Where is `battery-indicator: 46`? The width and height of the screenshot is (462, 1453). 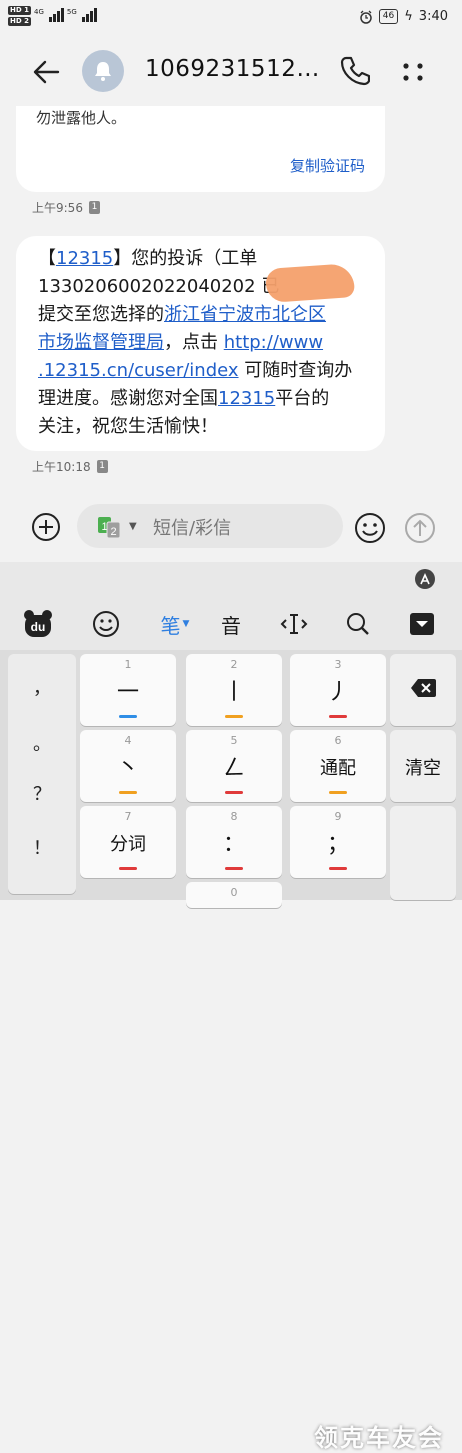 battery-indicator: 46 is located at coordinates (388, 16).